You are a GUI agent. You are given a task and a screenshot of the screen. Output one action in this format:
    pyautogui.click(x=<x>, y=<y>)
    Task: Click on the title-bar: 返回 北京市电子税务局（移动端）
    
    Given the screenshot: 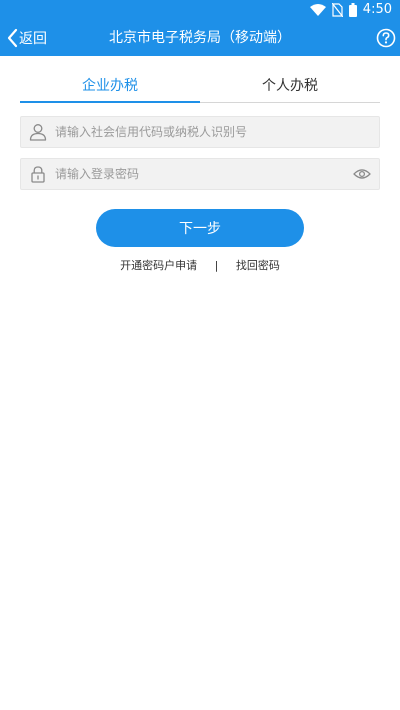 What is the action you would take?
    pyautogui.click(x=200, y=38)
    